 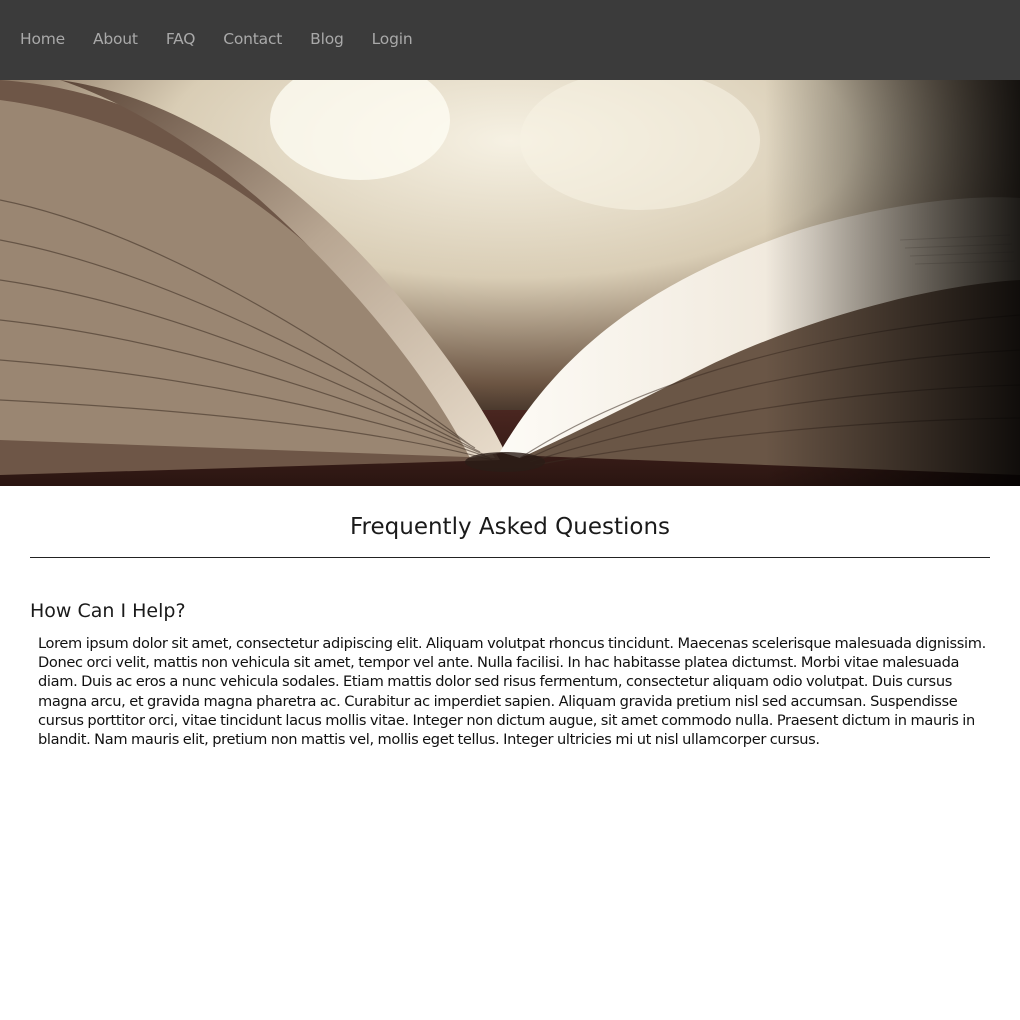 What do you see at coordinates (108, 611) in the screenshot?
I see `section-heading: How Can I Help?` at bounding box center [108, 611].